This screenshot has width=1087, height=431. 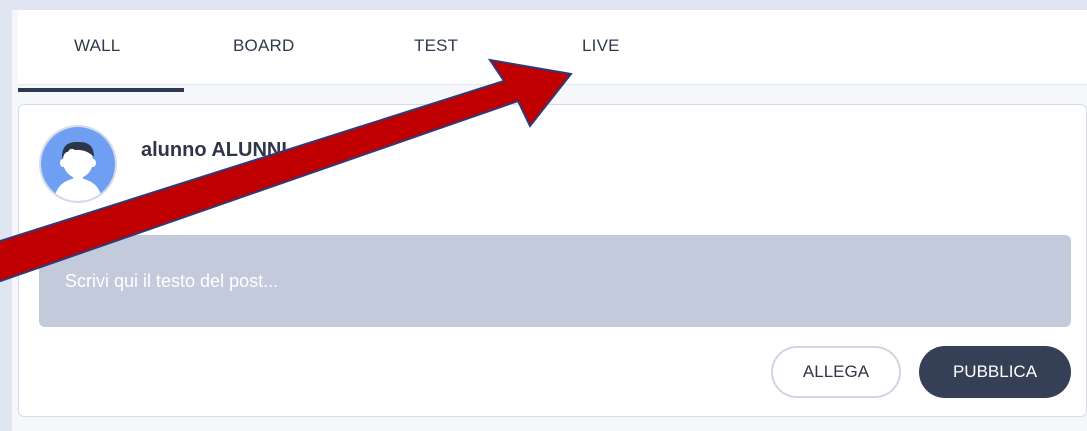 I want to click on tab-wall: WALL, so click(x=101, y=64).